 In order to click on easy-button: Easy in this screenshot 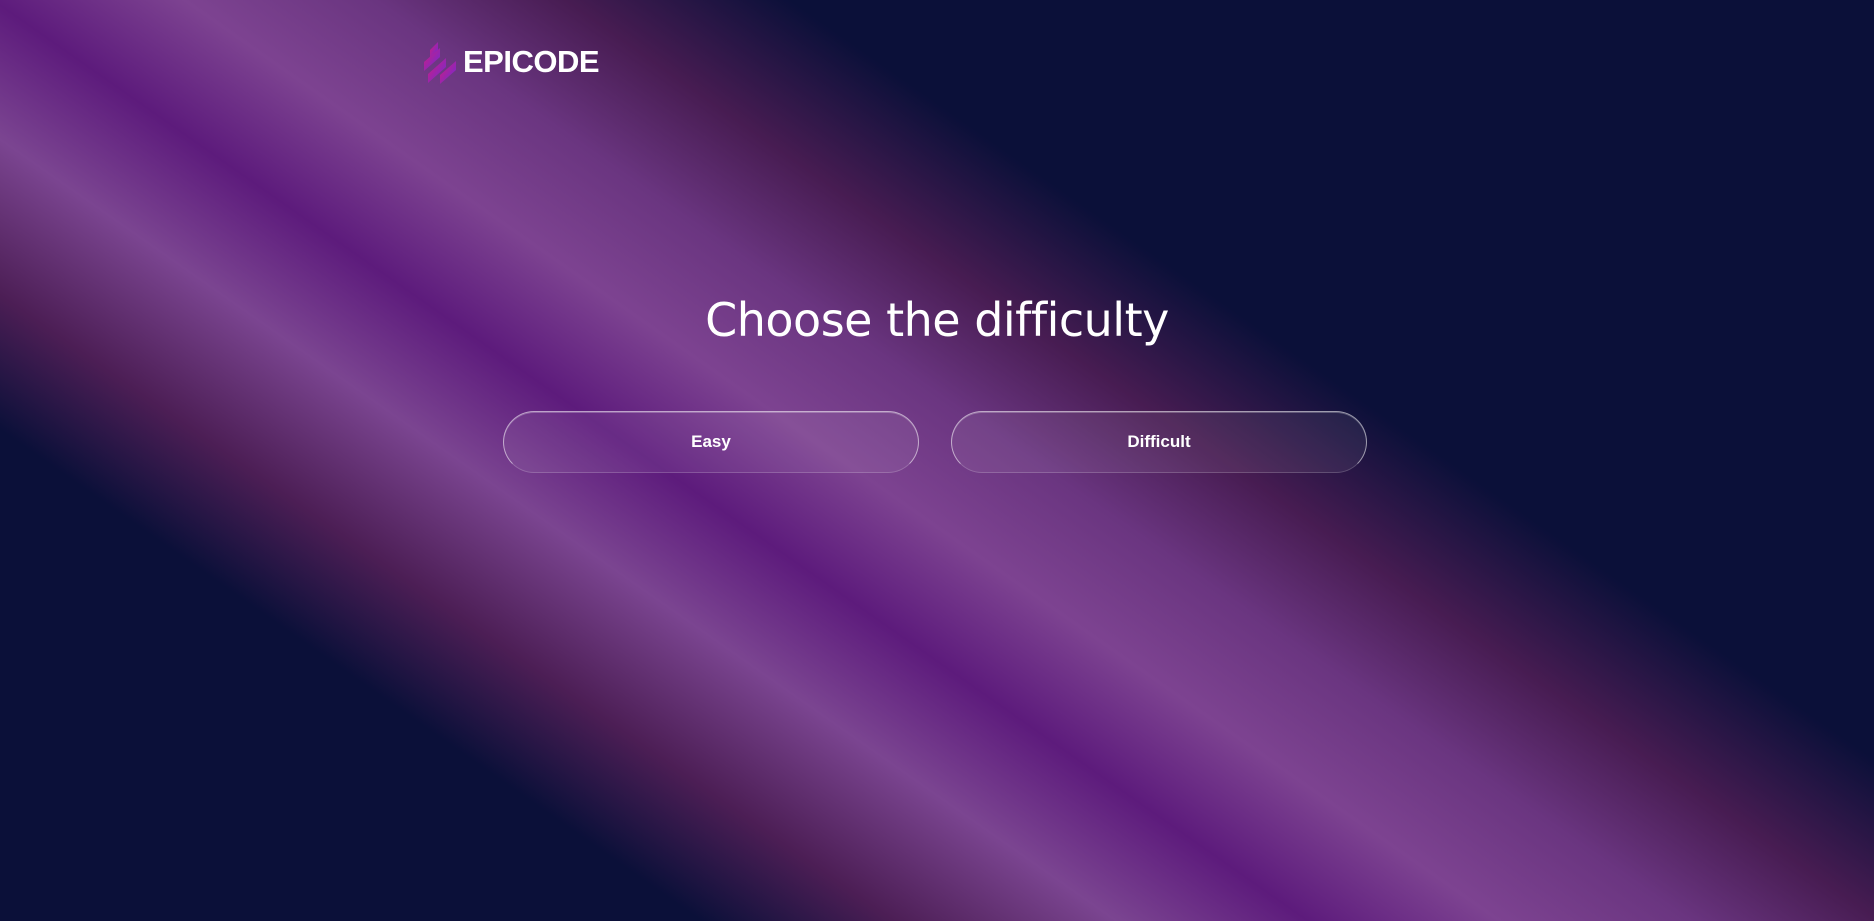, I will do `click(711, 442)`.